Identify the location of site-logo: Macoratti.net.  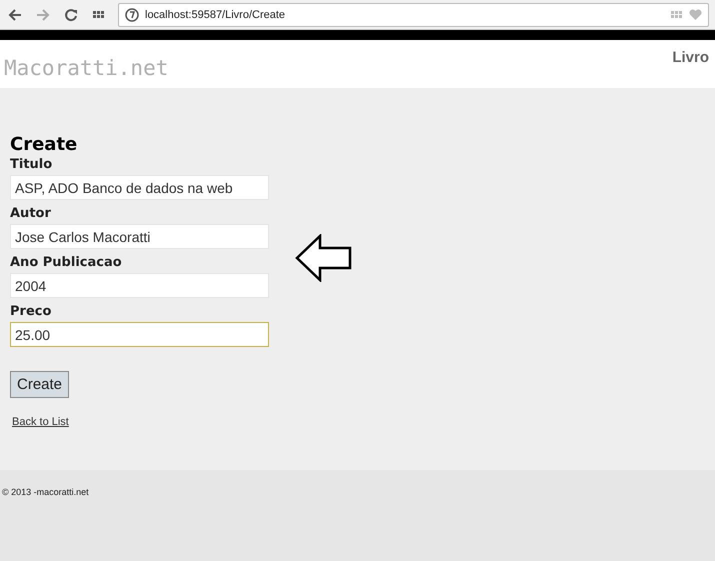
(86, 68).